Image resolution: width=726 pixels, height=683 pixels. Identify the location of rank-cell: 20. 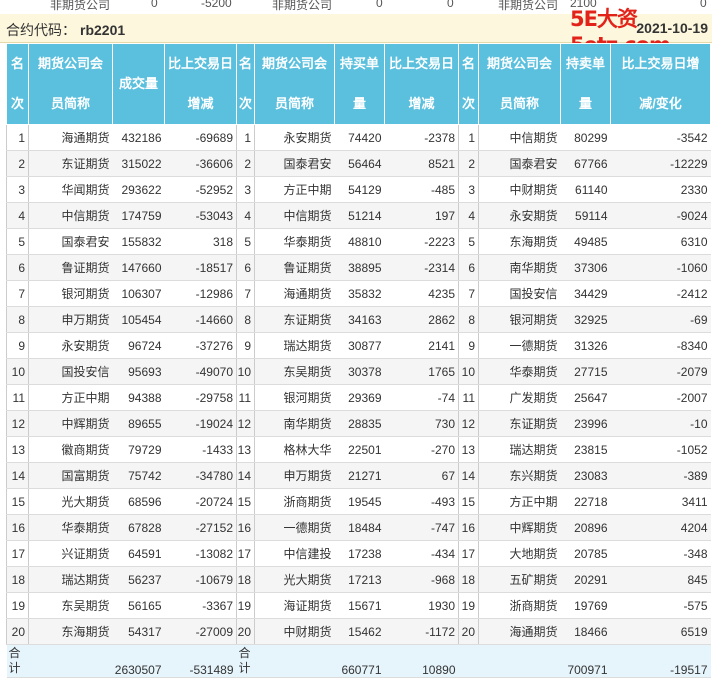
(17, 631).